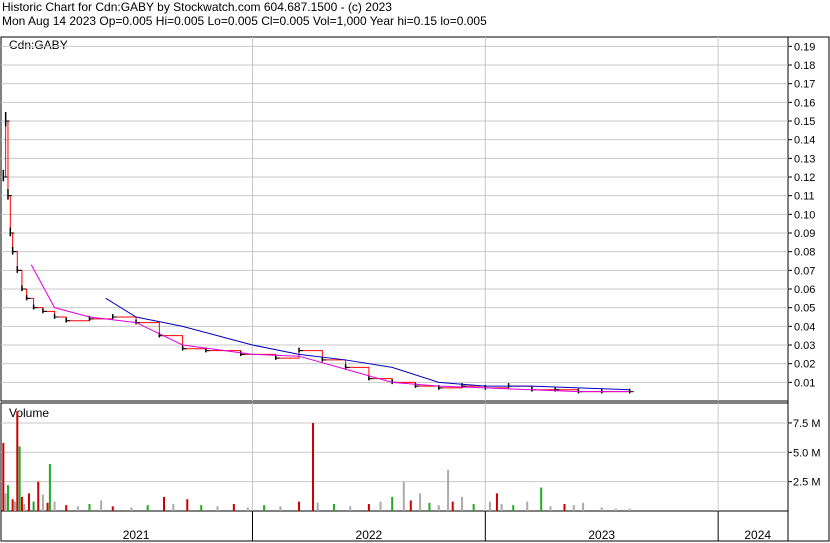 This screenshot has width=830, height=543. Describe the element at coordinates (804, 66) in the screenshot. I see `price-y-tick-label: 0.18` at that location.